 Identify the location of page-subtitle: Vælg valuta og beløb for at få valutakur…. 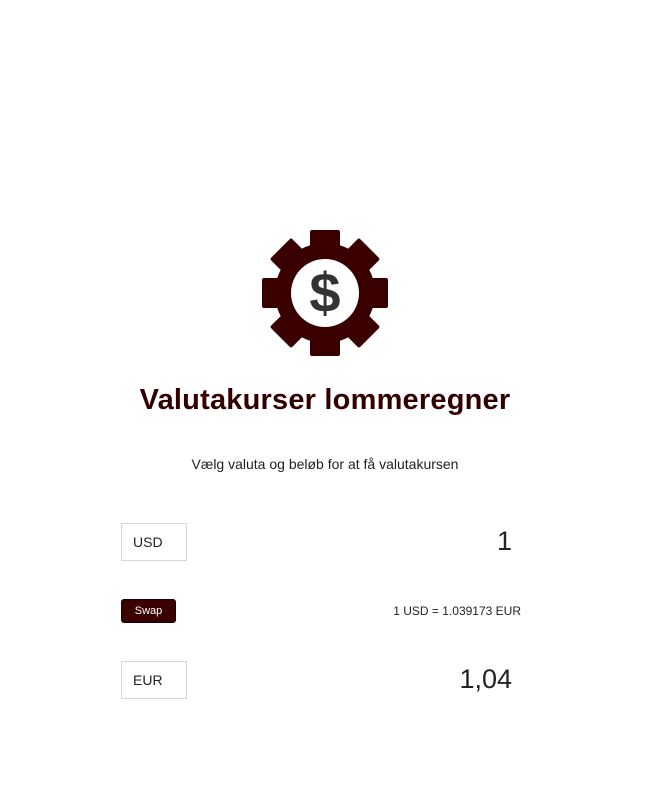
(325, 464).